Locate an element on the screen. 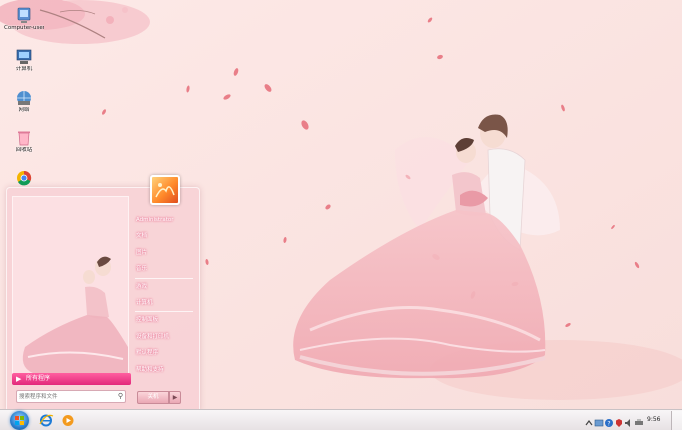 This screenshot has height=430, width=682. desktop-icon-computer2: 计算机 is located at coordinates (24, 60).